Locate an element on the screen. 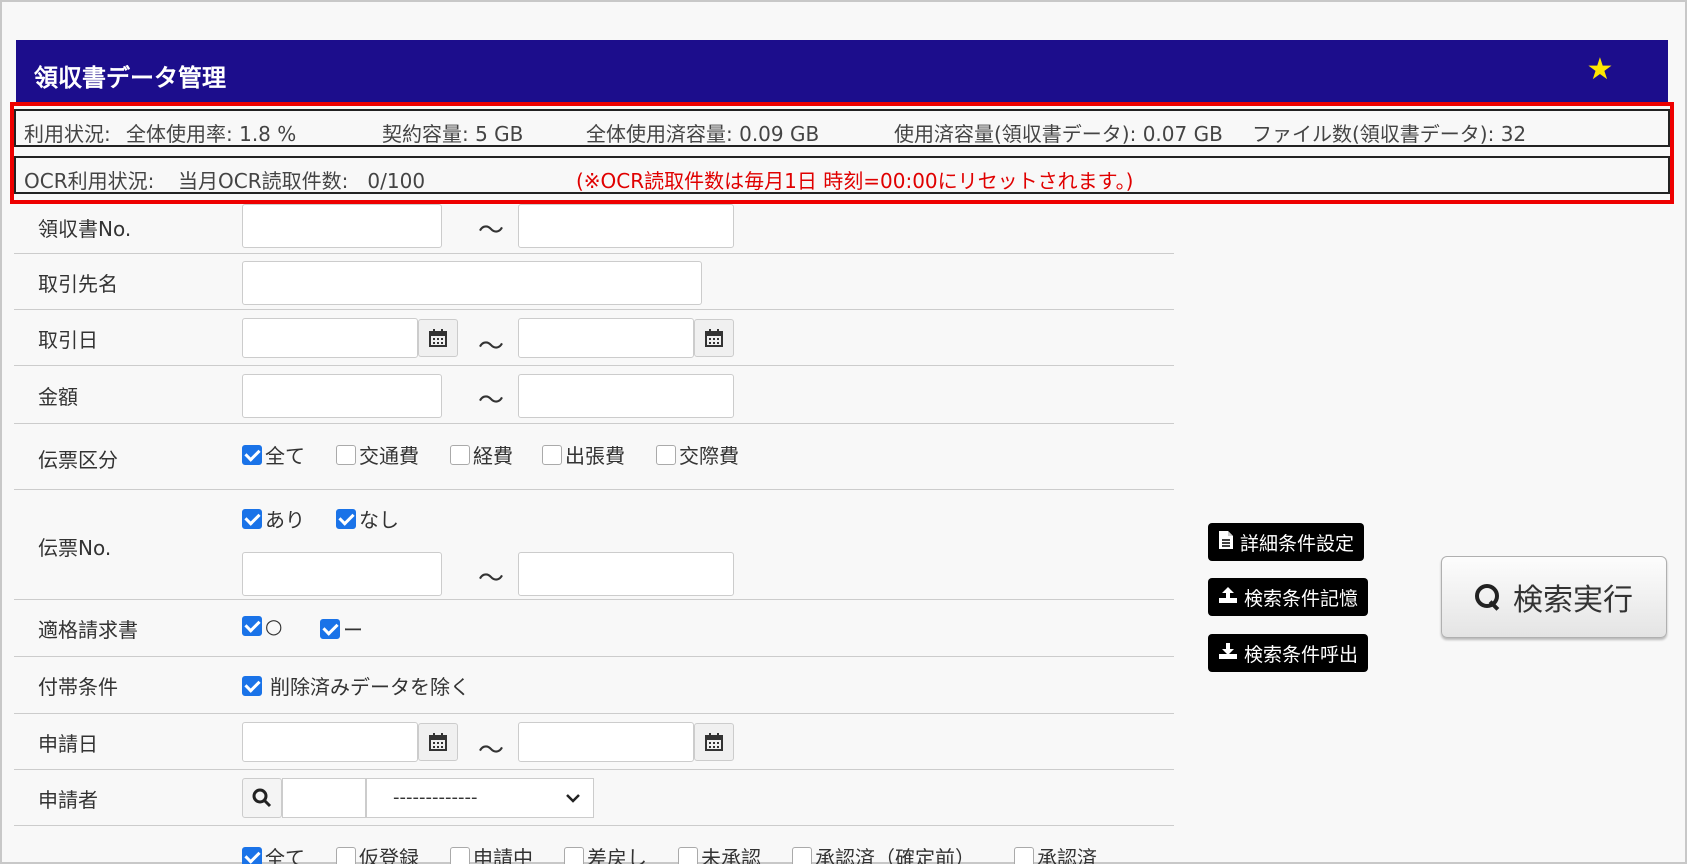  slip-no-label: 伝票No. is located at coordinates (75, 548).